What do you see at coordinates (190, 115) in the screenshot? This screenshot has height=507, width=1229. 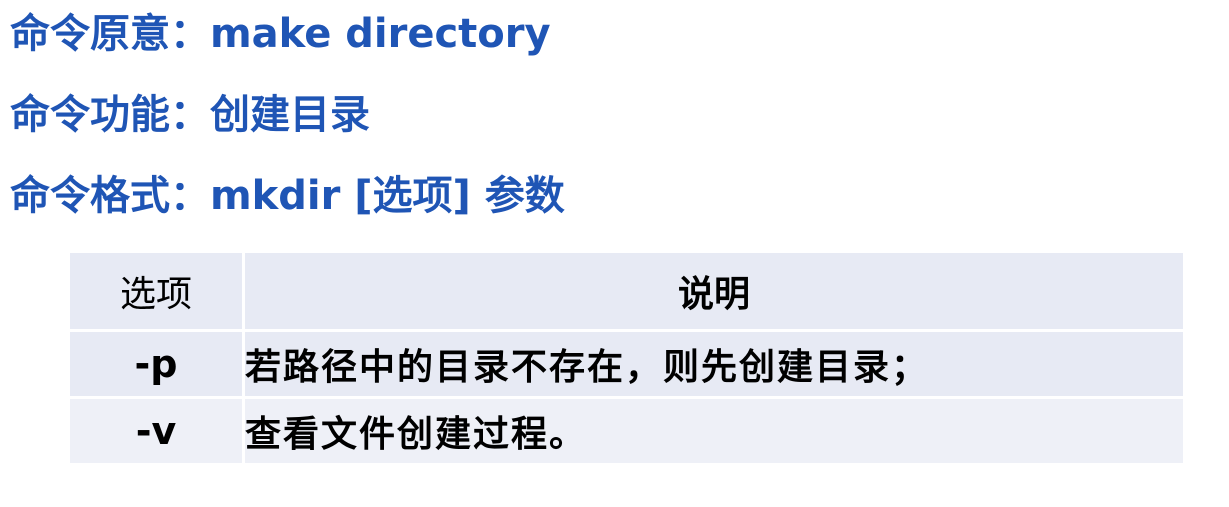 I see `command-function-heading: 命令功能：创建目录` at bounding box center [190, 115].